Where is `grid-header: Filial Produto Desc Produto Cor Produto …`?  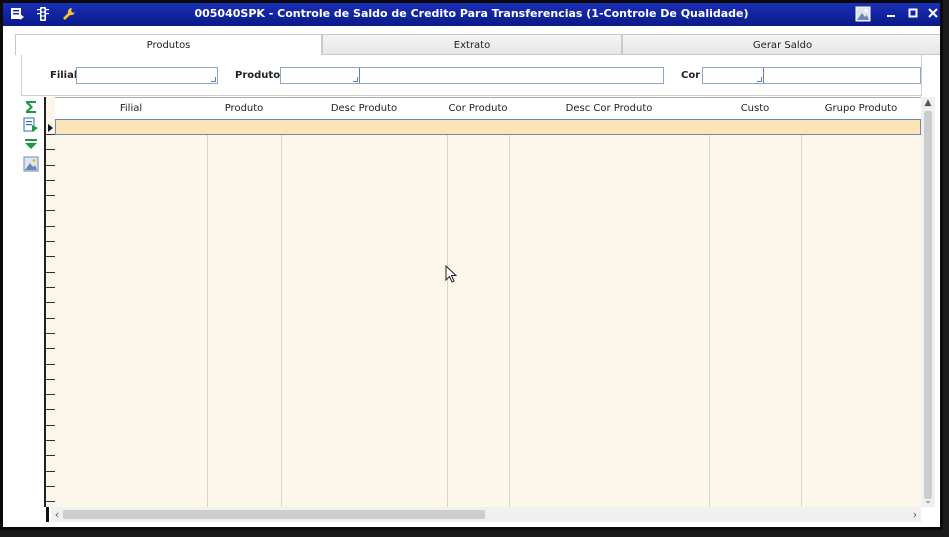 grid-header: Filial Produto Desc Produto Cor Produto … is located at coordinates (488, 109).